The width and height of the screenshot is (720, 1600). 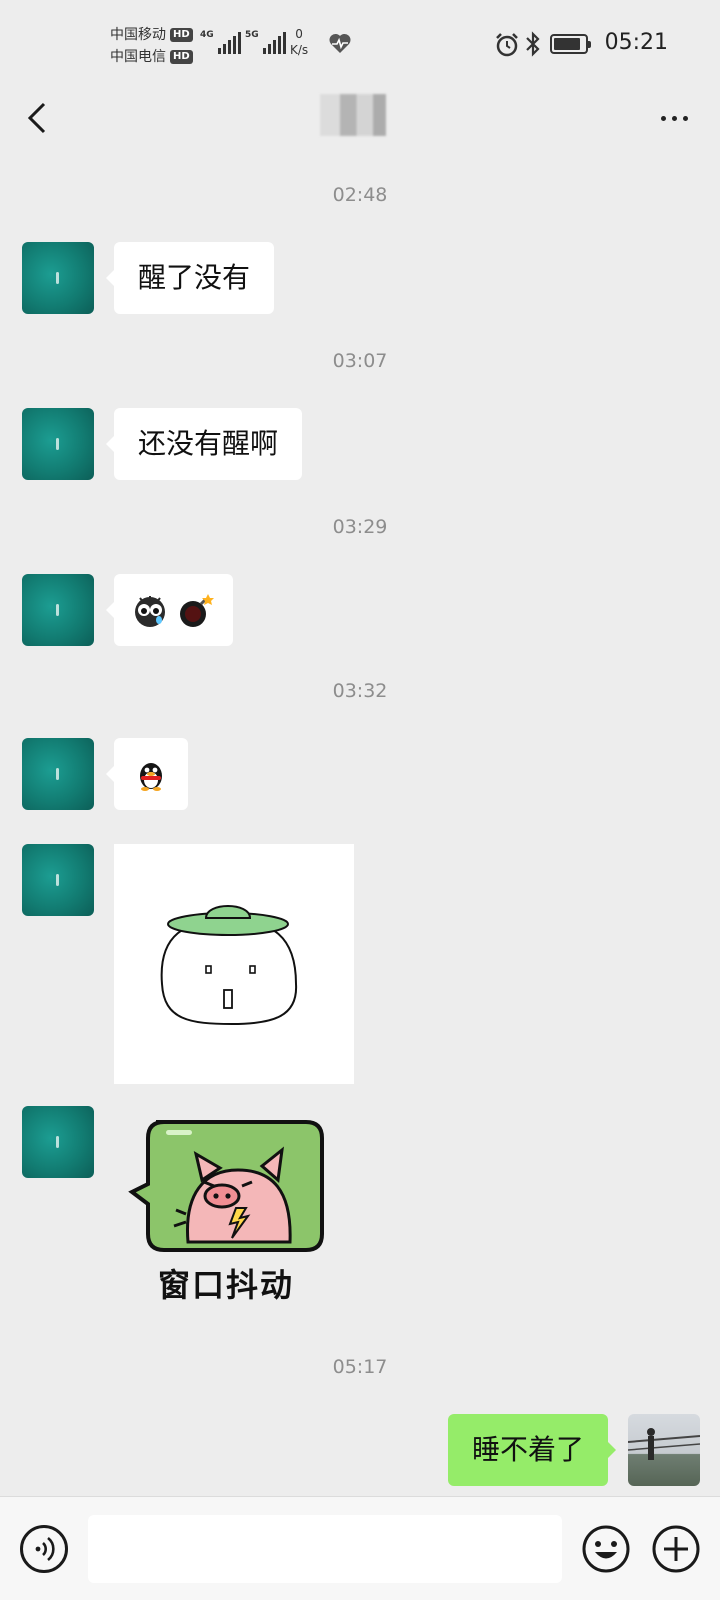 I want to click on message-timestamp: 03:07, so click(x=360, y=361).